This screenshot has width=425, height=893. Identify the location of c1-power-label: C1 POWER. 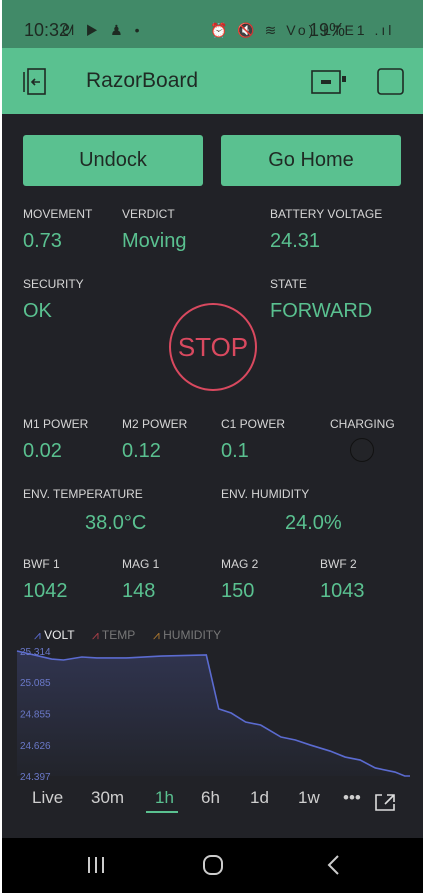
(253, 424).